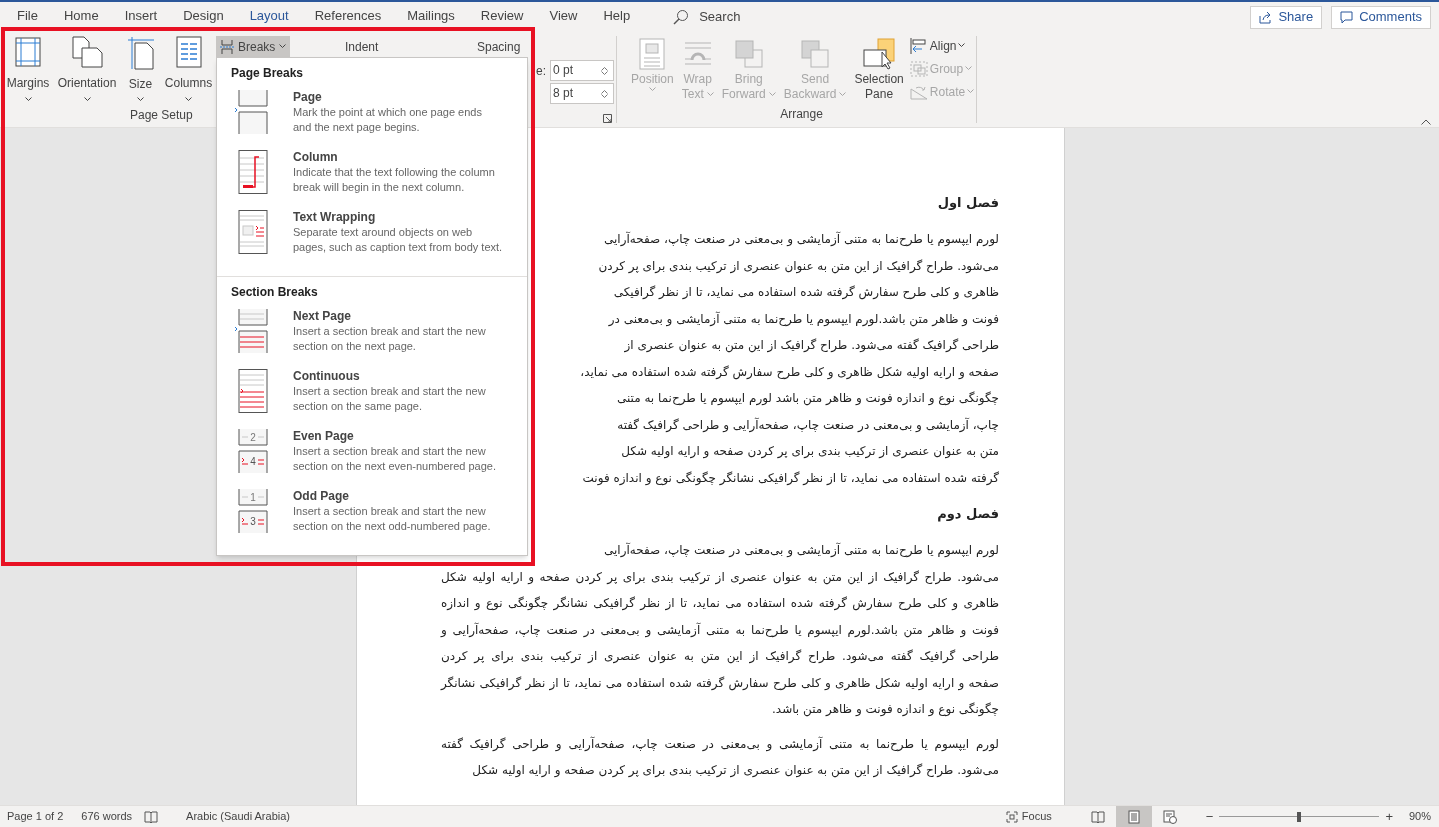 The width and height of the screenshot is (1439, 827). What do you see at coordinates (1286, 17) in the screenshot?
I see `share-button: Share` at bounding box center [1286, 17].